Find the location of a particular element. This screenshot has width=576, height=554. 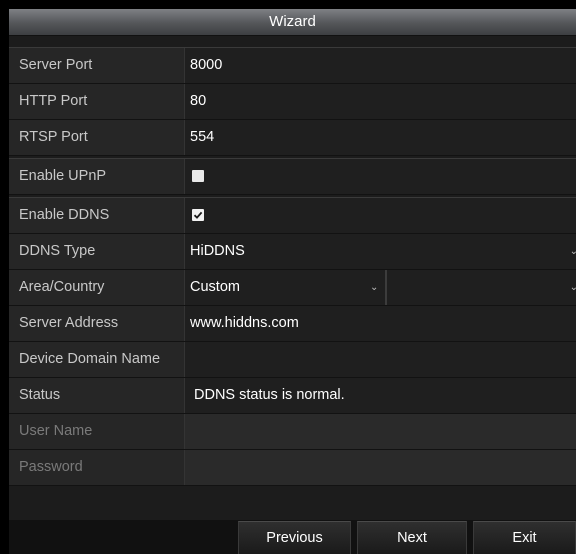

enable-upnp-label: Enable UPnP is located at coordinates (63, 176).